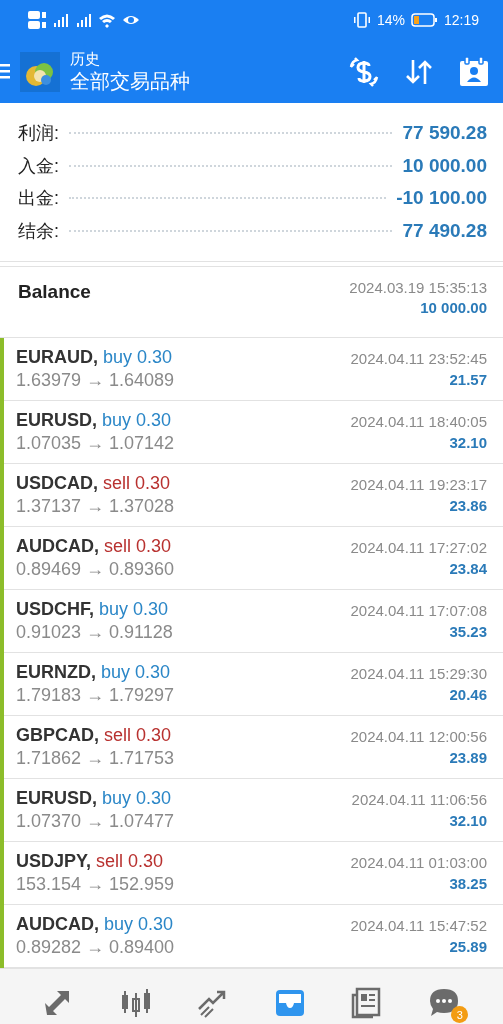 Image resolution: width=503 pixels, height=1024 pixels. What do you see at coordinates (56, 672) in the screenshot?
I see `symbol-name: EURNZD,` at bounding box center [56, 672].